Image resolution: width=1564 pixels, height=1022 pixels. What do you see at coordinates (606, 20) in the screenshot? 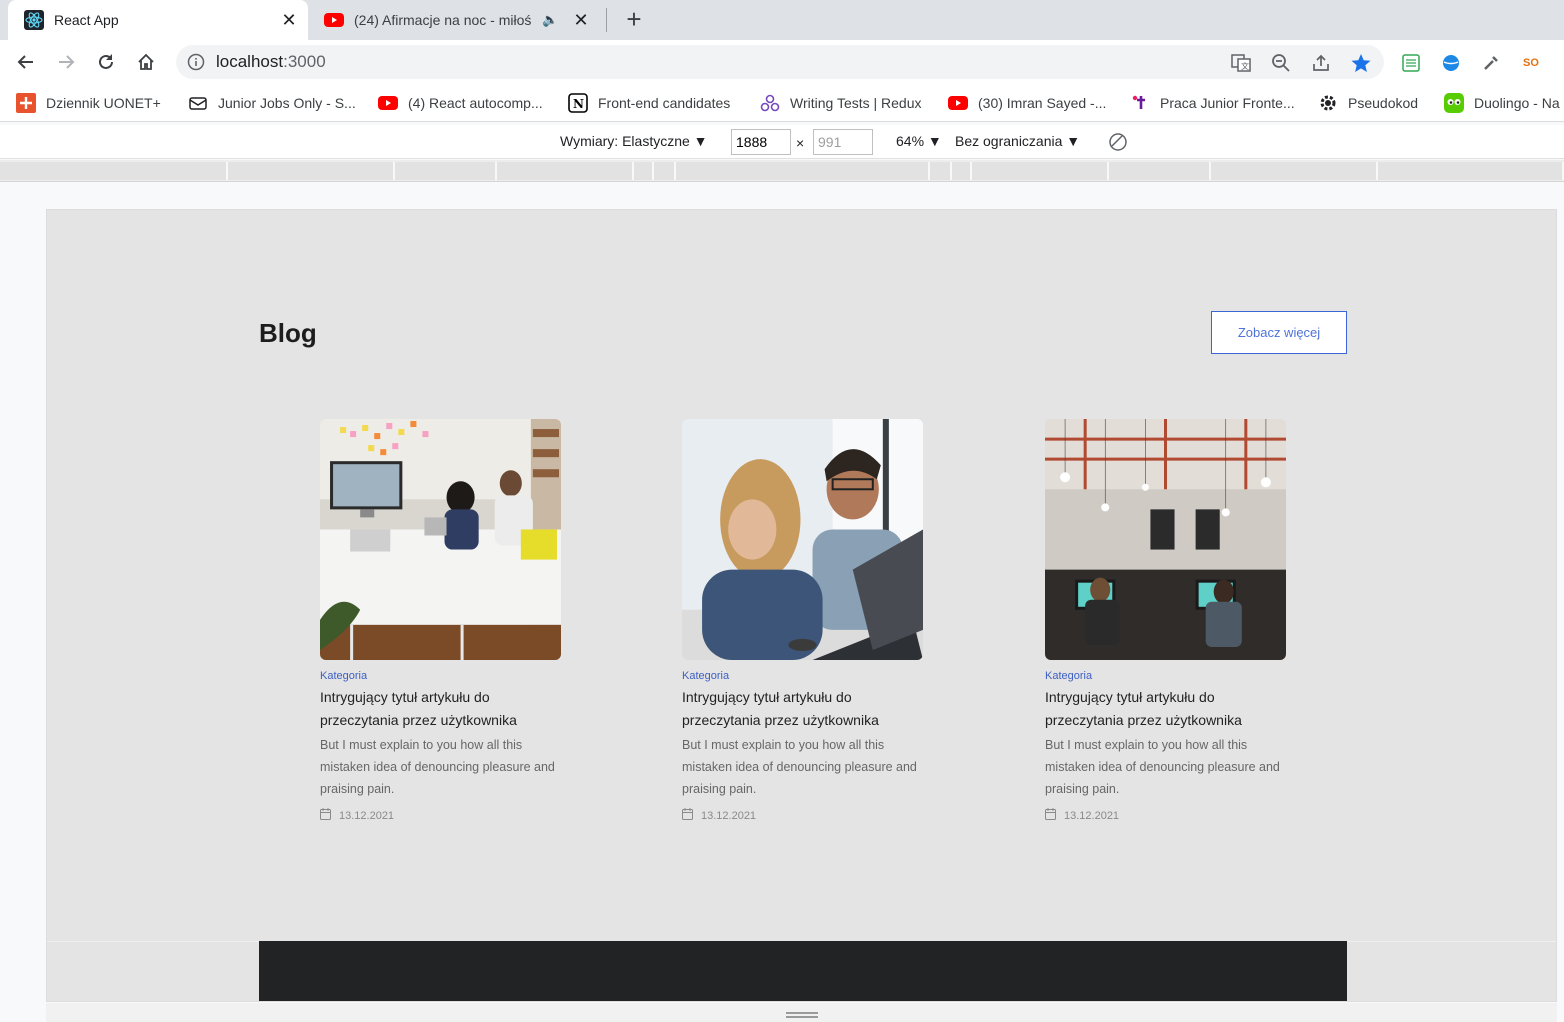
I see `tab-separator` at bounding box center [606, 20].